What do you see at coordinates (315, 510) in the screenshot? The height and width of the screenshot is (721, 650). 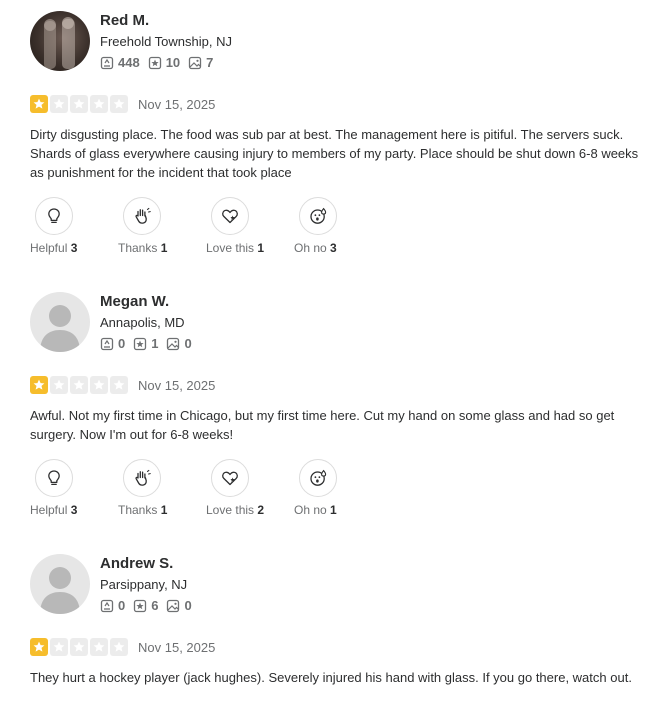 I see `reaction-label: Oh no 1` at bounding box center [315, 510].